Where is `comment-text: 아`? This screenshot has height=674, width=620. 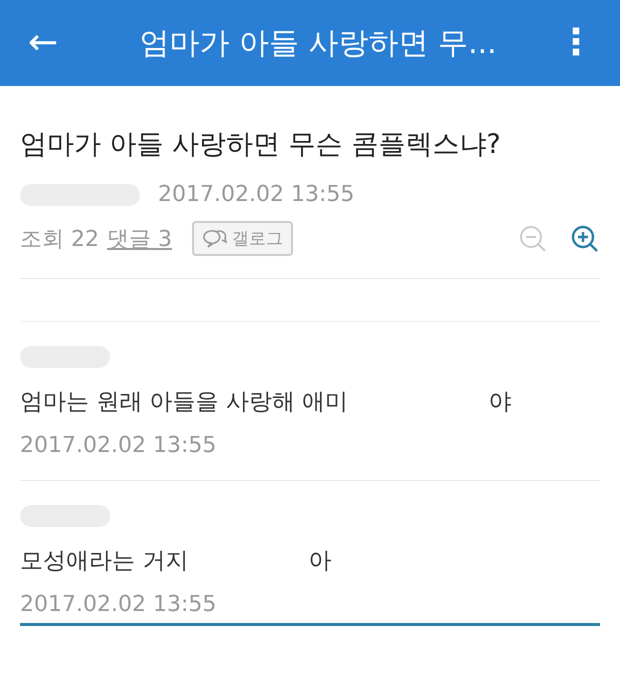 comment-text: 아 is located at coordinates (320, 561).